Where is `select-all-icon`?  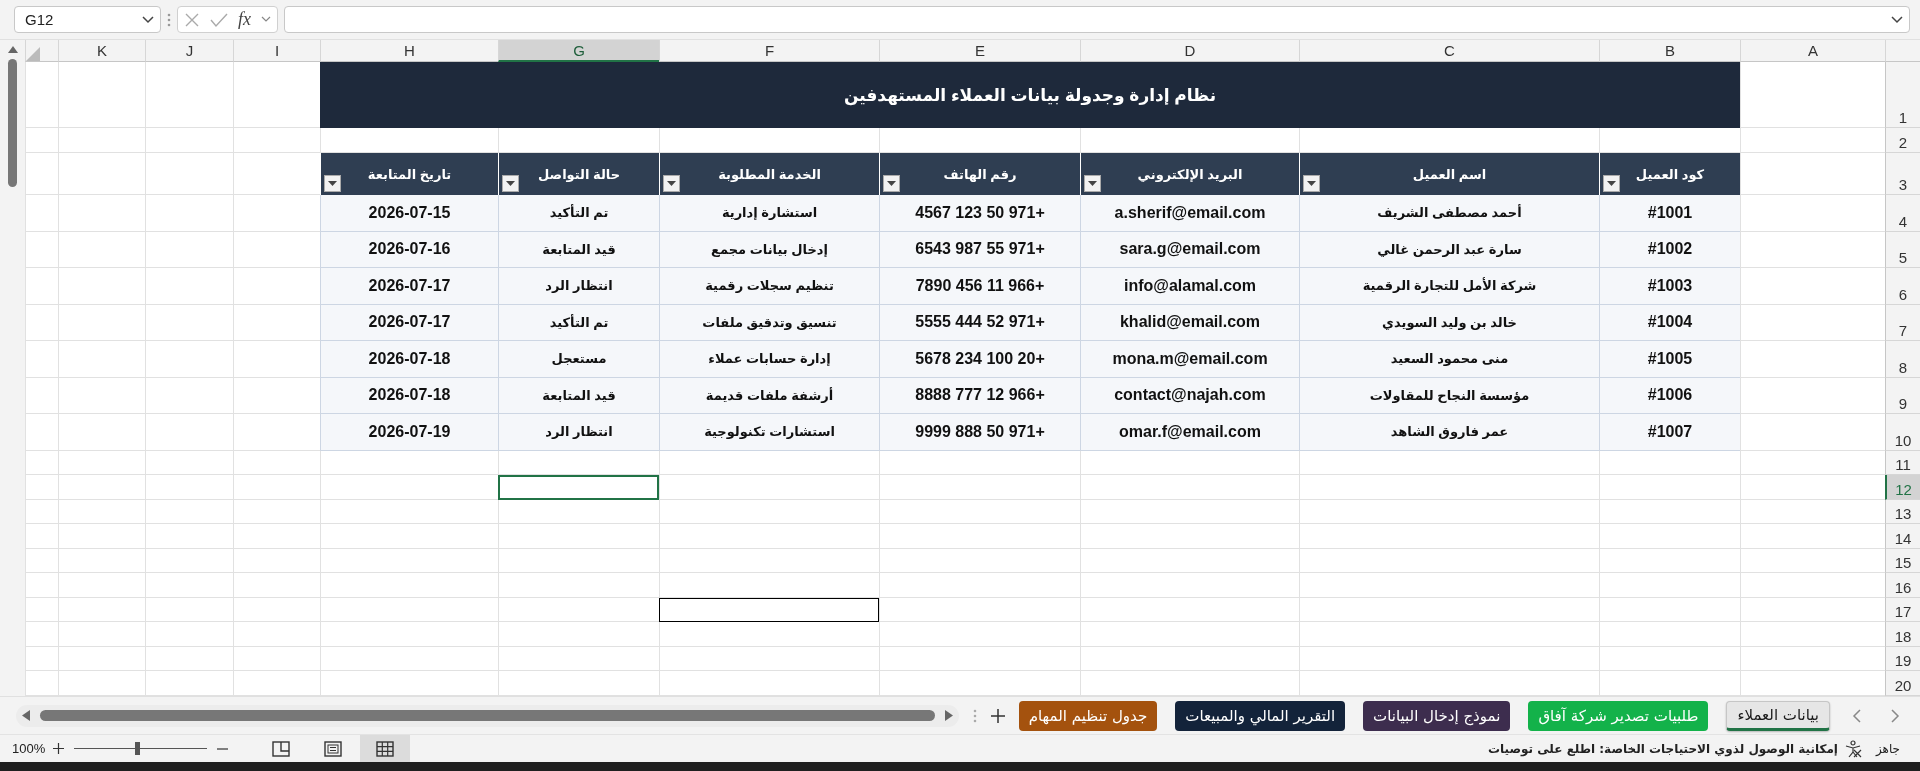
select-all-icon is located at coordinates (33, 54).